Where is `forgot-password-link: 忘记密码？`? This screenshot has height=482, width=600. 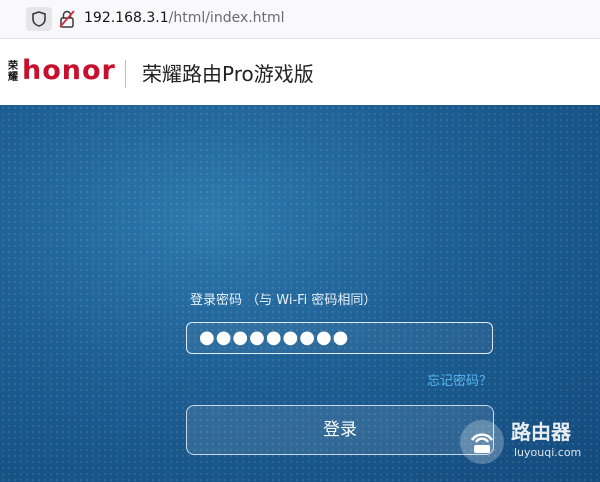 forgot-password-link: 忘记密码？ is located at coordinates (459, 379).